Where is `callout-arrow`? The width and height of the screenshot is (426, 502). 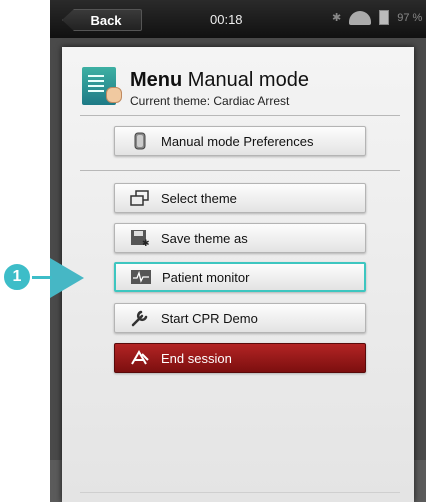 callout-arrow is located at coordinates (67, 278).